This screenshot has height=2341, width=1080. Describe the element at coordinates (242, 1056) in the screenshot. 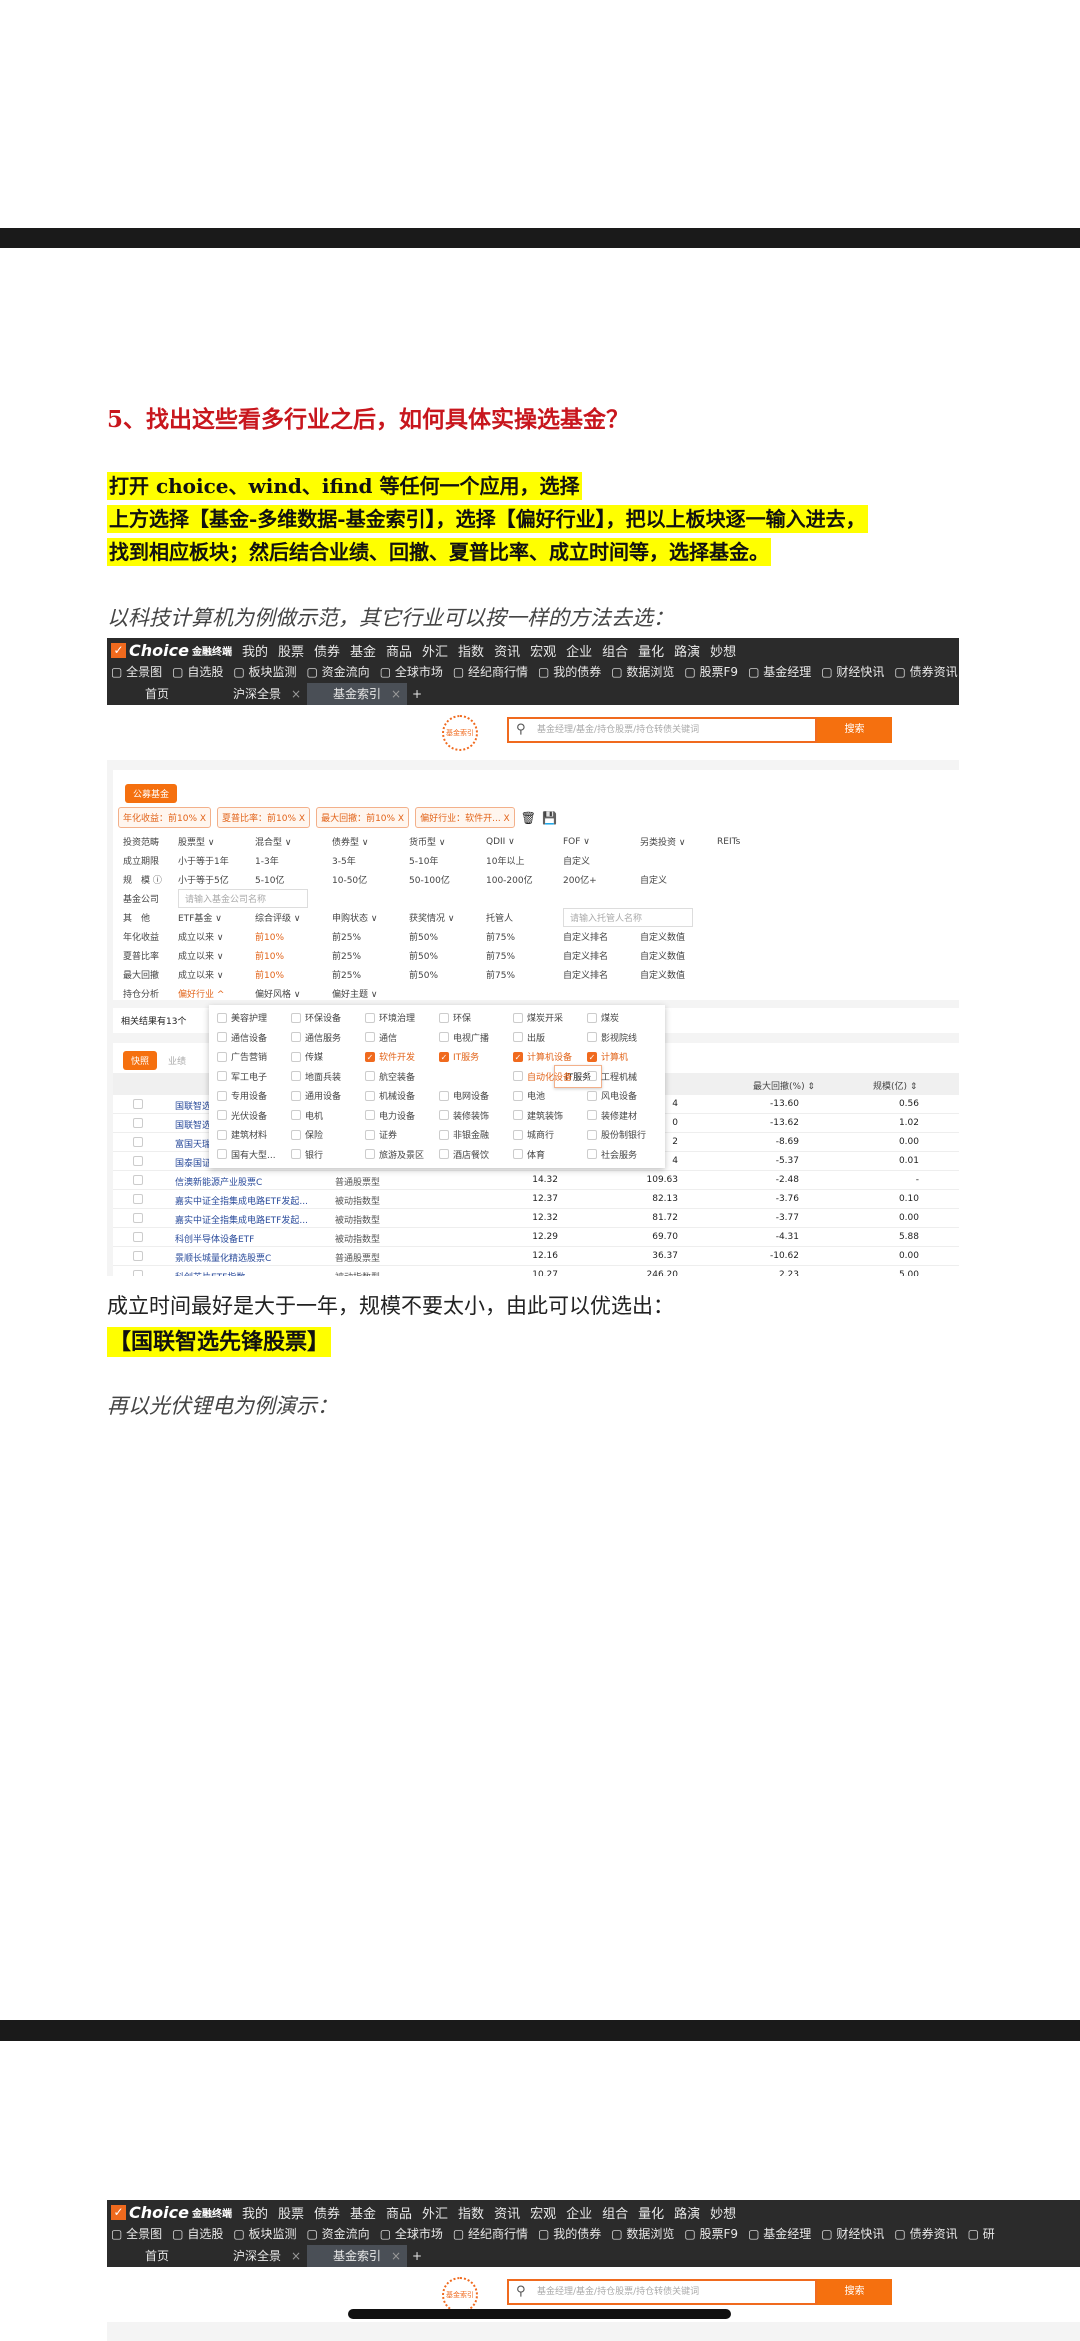

I see `industry-option: 广告营销` at that location.